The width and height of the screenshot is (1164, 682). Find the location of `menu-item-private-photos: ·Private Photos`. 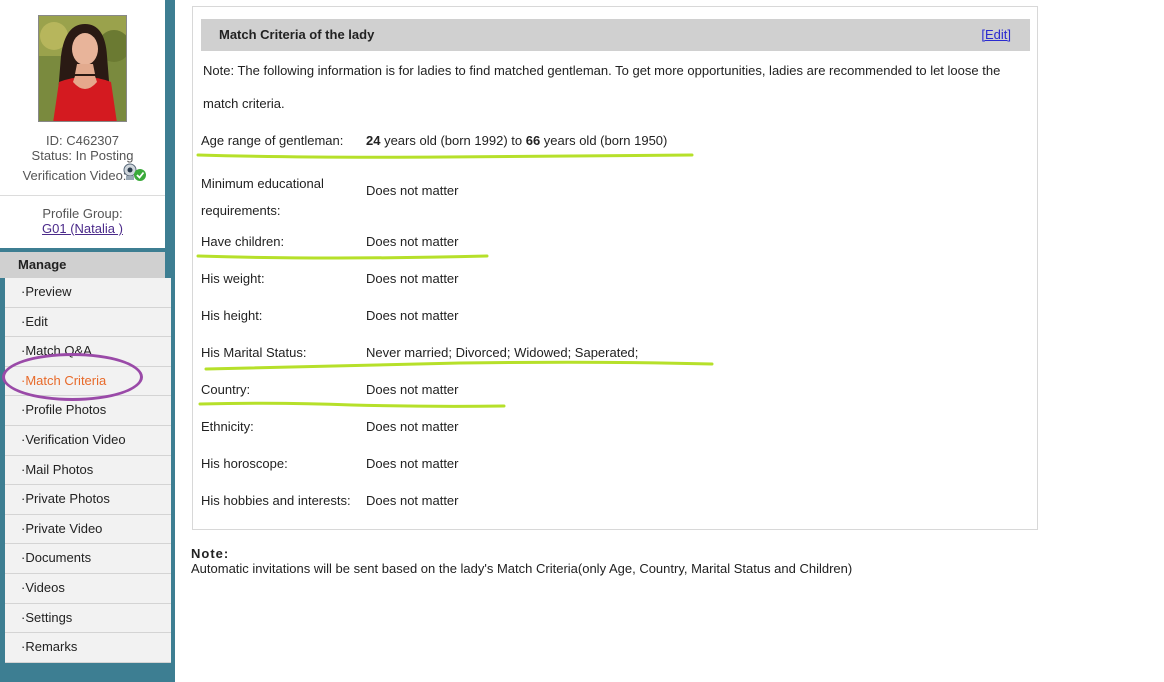

menu-item-private-photos: ·Private Photos is located at coordinates (88, 500).